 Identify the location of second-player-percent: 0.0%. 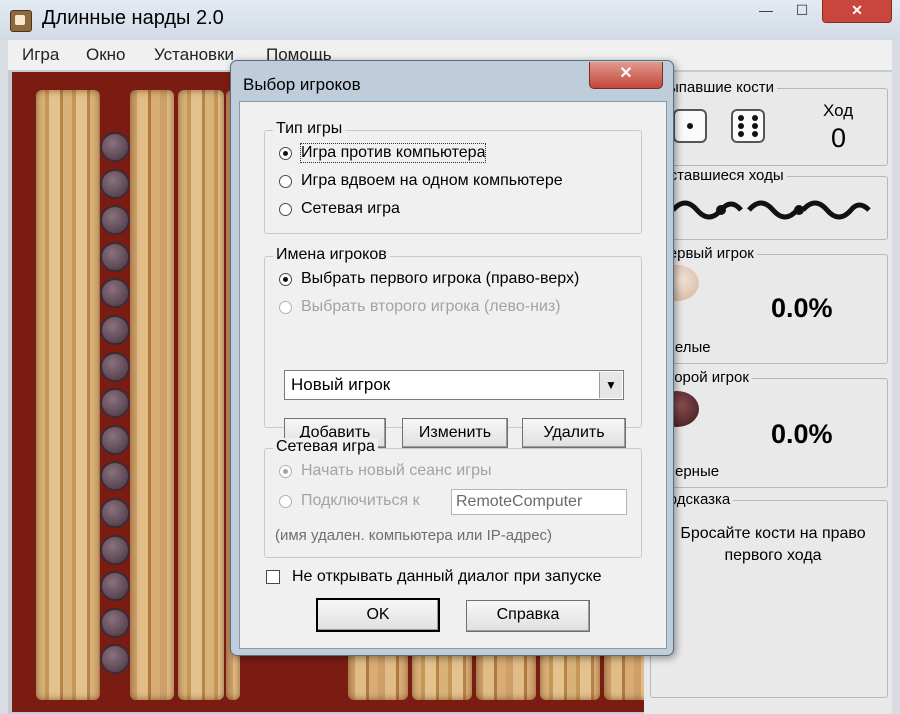
(802, 434).